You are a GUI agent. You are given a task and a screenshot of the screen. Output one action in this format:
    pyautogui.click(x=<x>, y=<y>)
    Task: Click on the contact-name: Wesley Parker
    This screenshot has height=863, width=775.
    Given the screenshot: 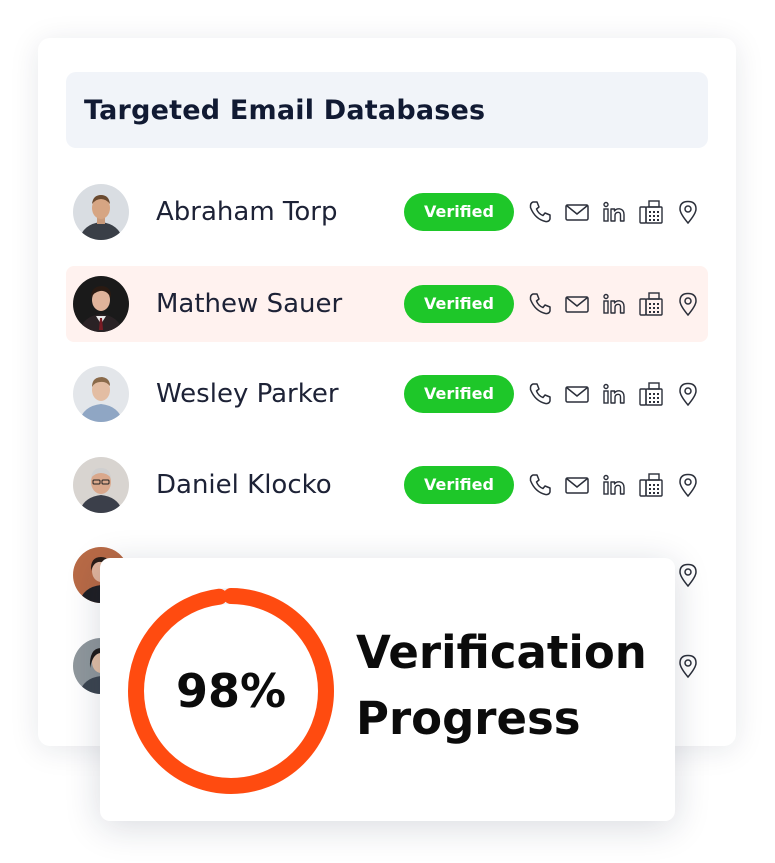 What is the action you would take?
    pyautogui.click(x=247, y=394)
    